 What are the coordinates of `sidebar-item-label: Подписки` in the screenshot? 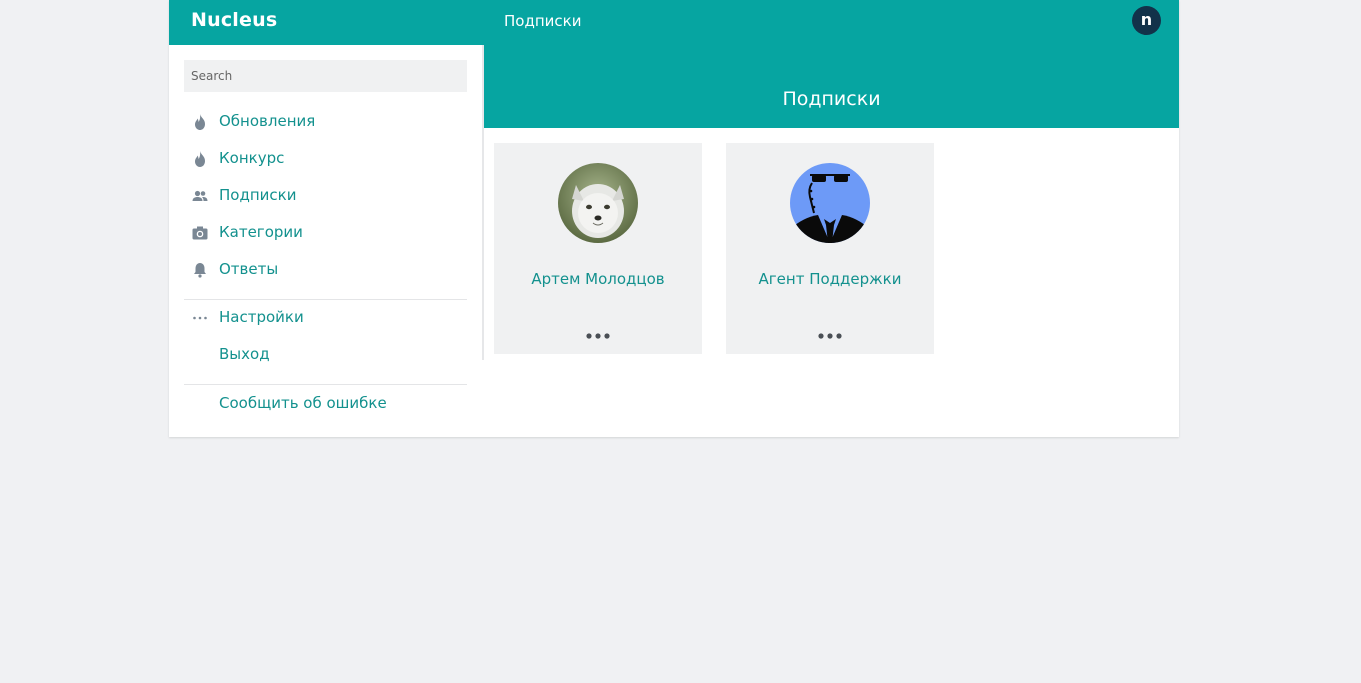 It's located at (258, 195).